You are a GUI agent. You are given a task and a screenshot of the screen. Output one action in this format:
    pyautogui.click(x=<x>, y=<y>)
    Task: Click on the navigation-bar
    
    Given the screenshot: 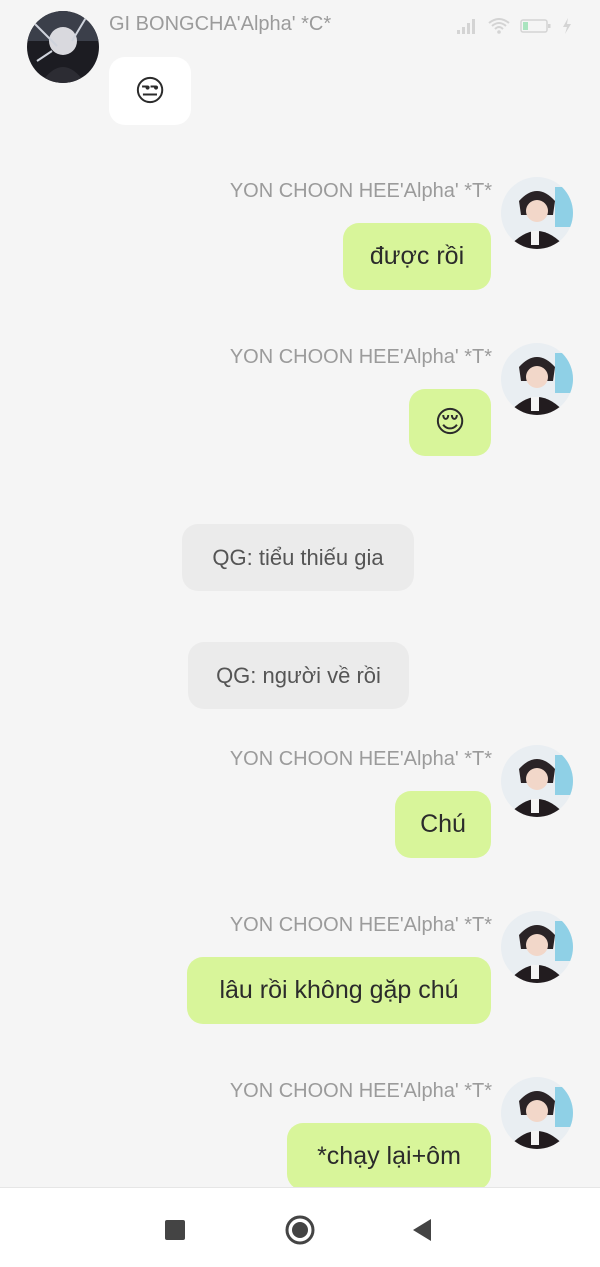 What is the action you would take?
    pyautogui.click(x=300, y=1227)
    